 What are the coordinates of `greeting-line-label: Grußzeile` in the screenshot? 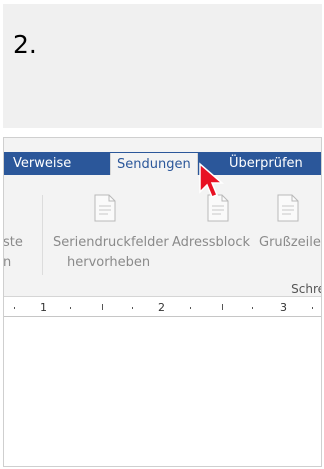 It's located at (290, 242).